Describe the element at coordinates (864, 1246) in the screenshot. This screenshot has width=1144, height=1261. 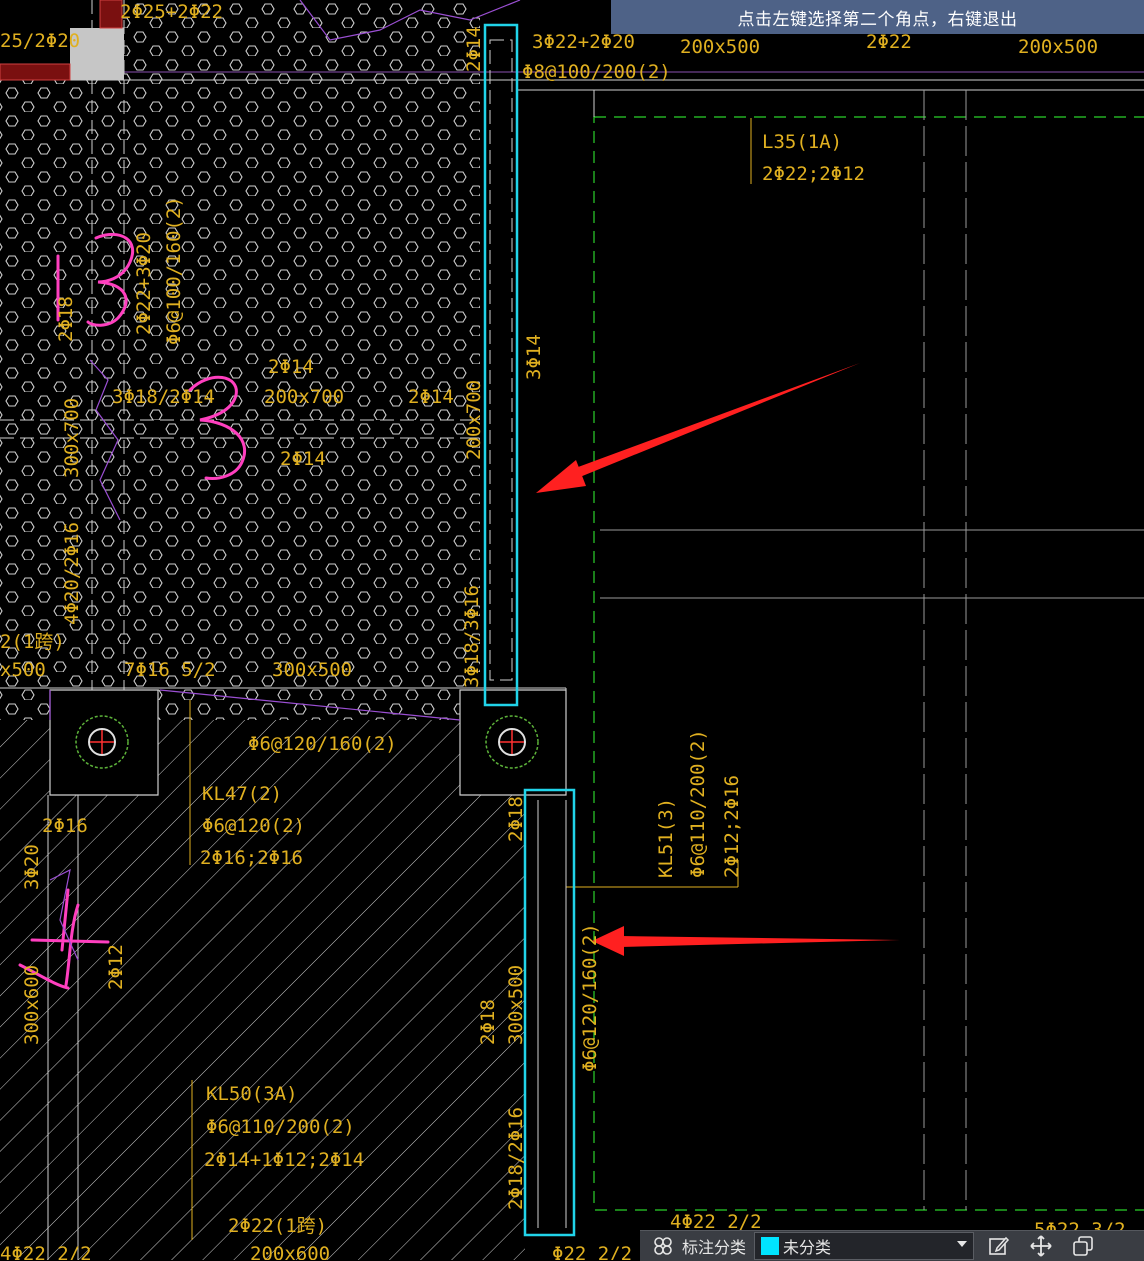
I see `annotation-category-select: 未分类` at that location.